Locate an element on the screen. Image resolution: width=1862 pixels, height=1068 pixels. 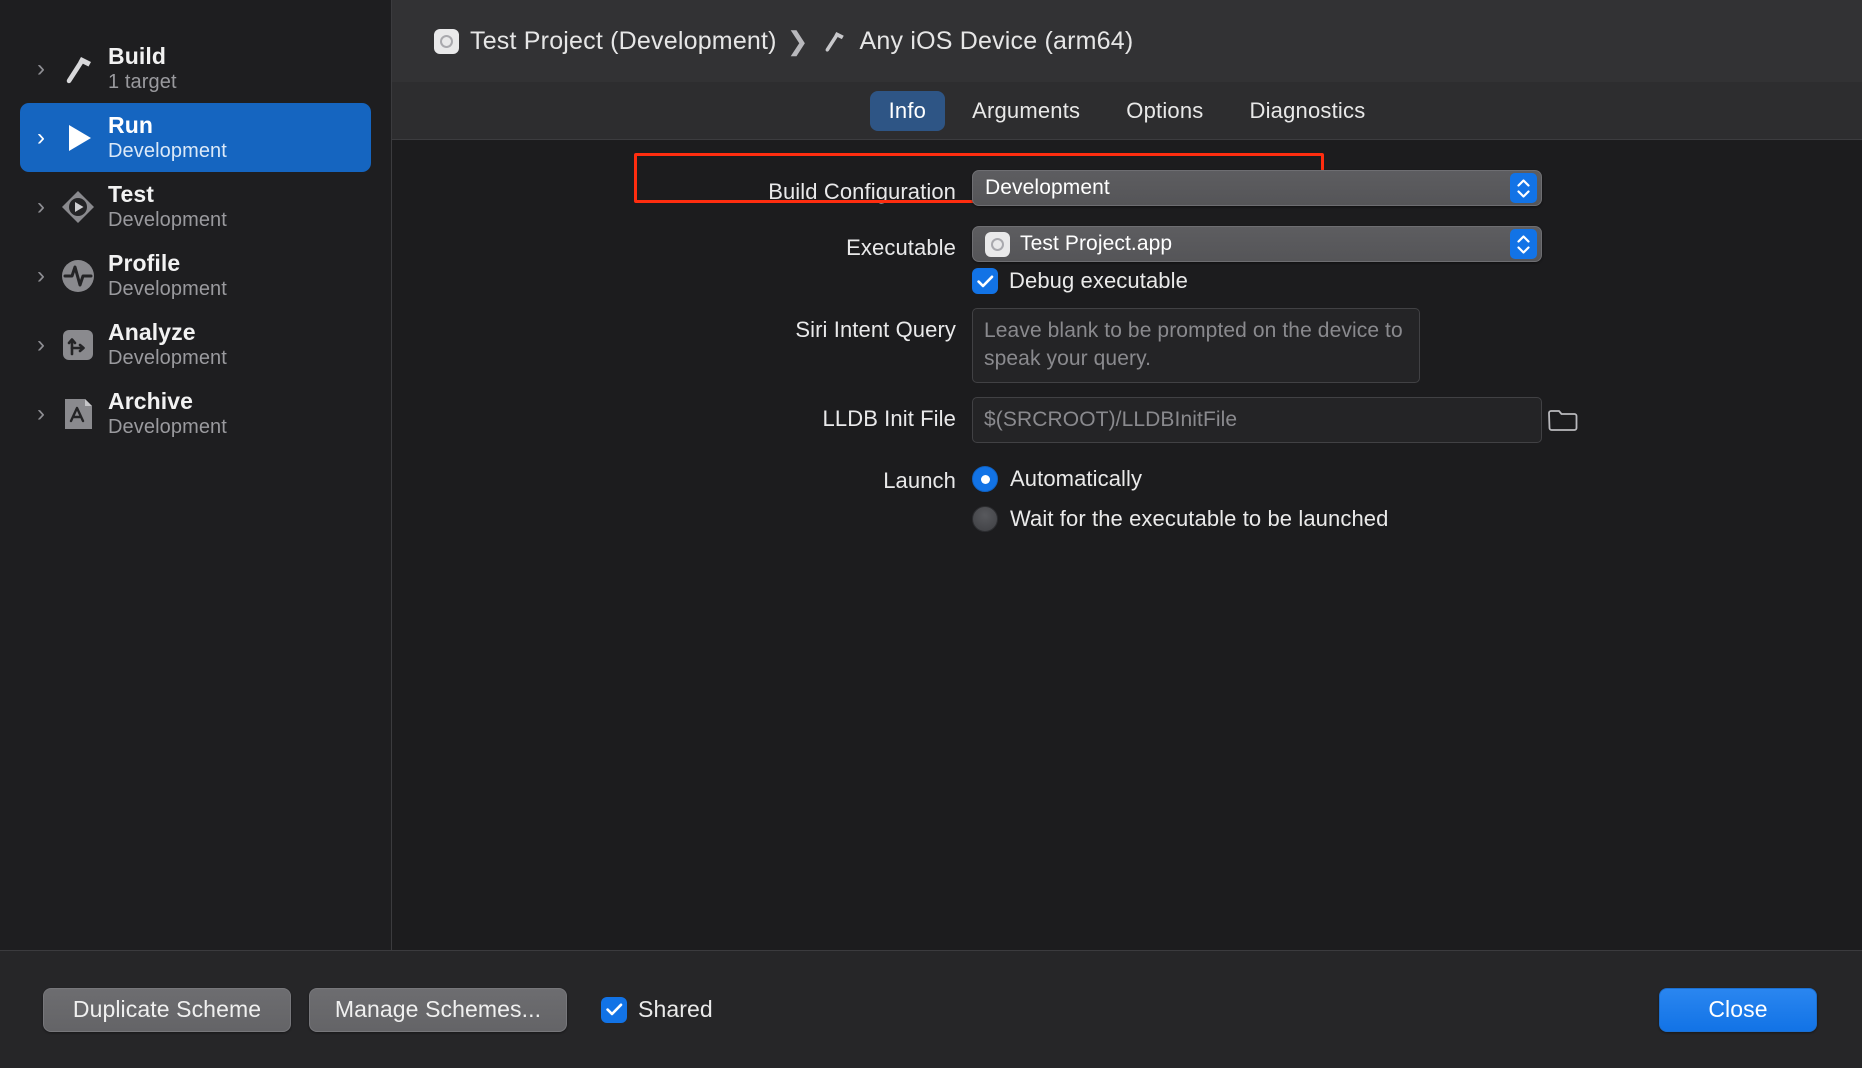
sidebar-item-text: Test Development is located at coordinates (167, 206).